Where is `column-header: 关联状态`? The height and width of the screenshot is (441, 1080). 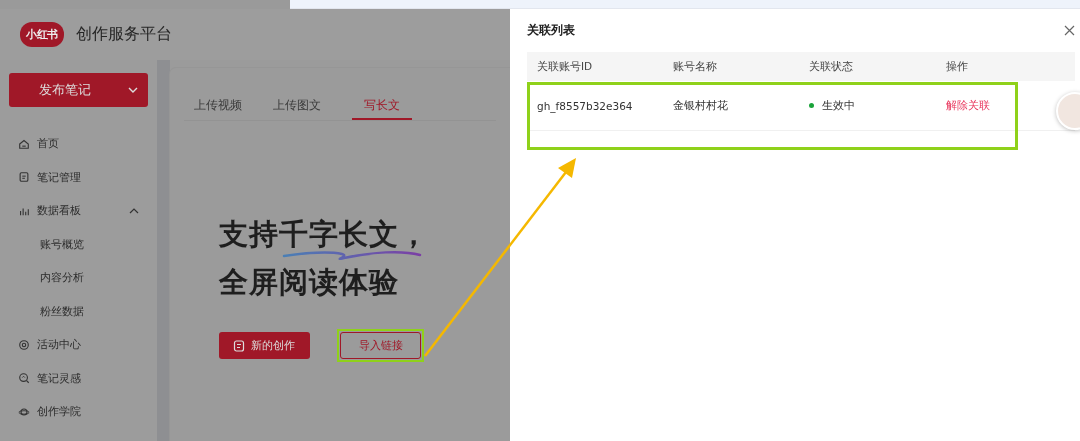
column-header: 关联状态 is located at coordinates (867, 66).